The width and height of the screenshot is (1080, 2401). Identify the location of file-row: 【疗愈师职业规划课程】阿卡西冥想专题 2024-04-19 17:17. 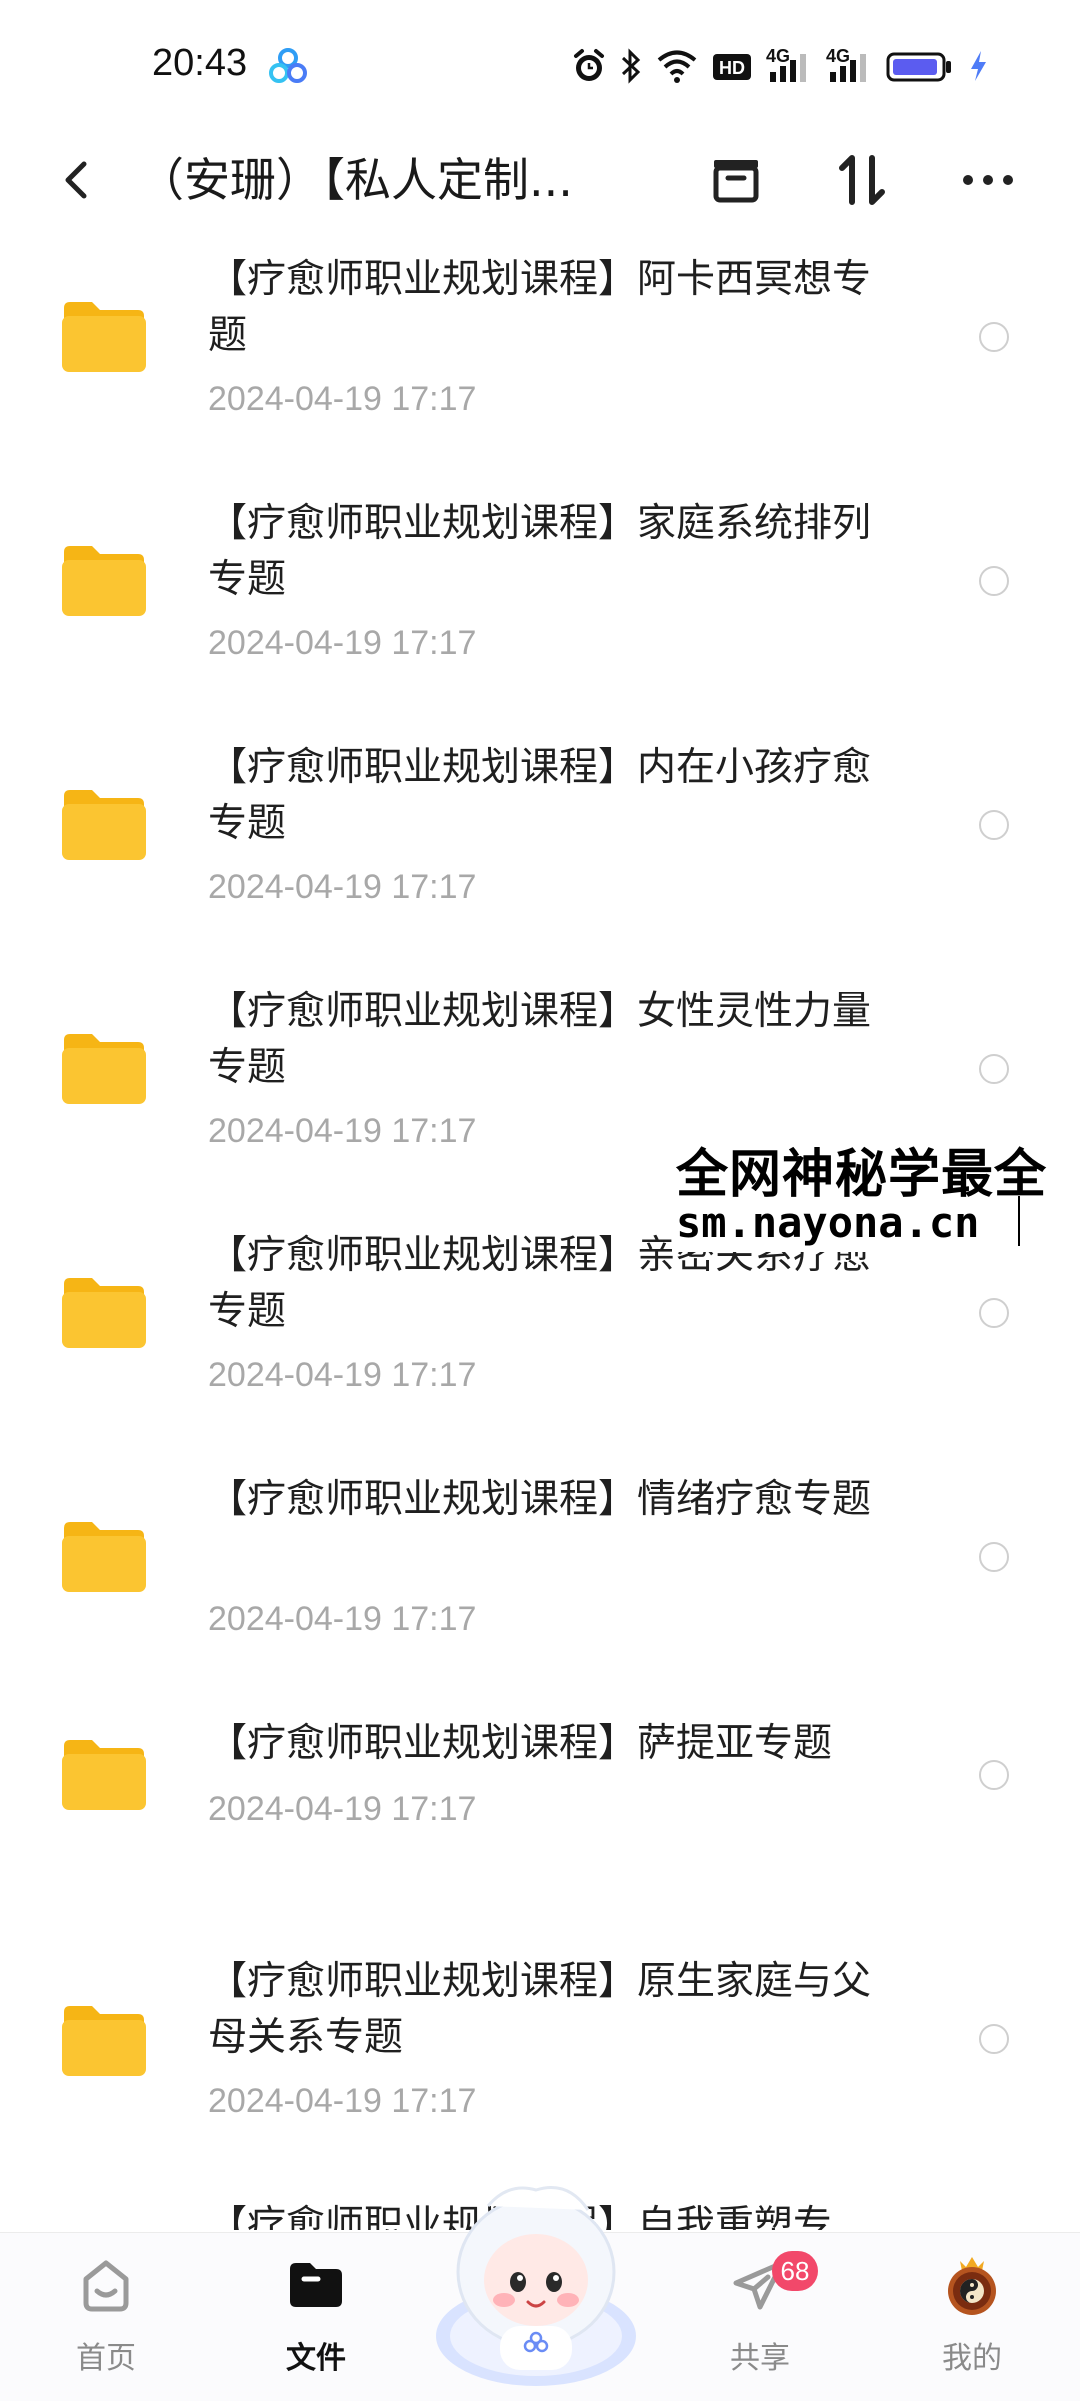
(540, 352).